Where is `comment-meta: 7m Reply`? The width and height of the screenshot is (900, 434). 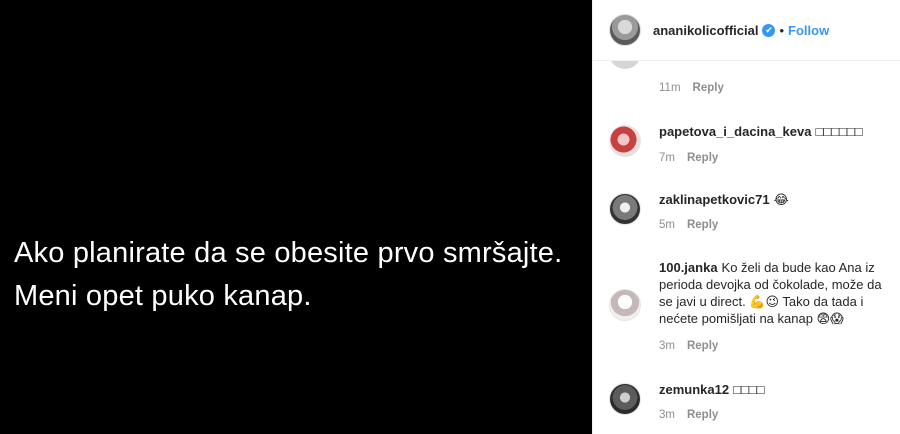
comment-meta: 7m Reply is located at coordinates (688, 158).